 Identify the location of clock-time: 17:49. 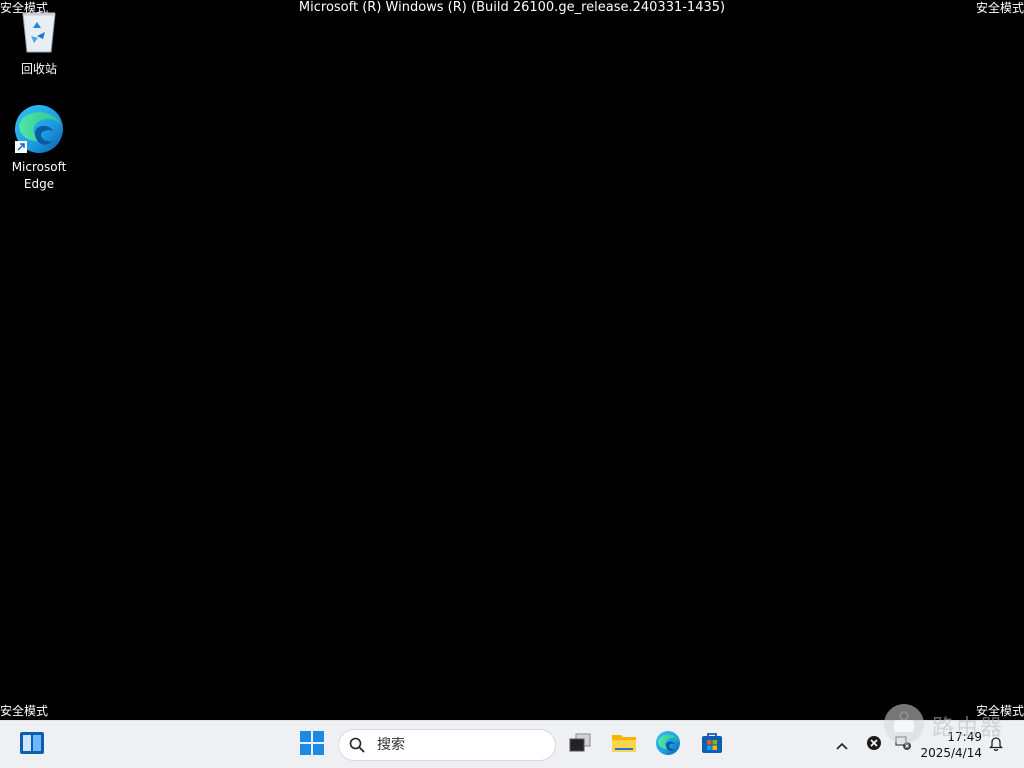
(964, 737).